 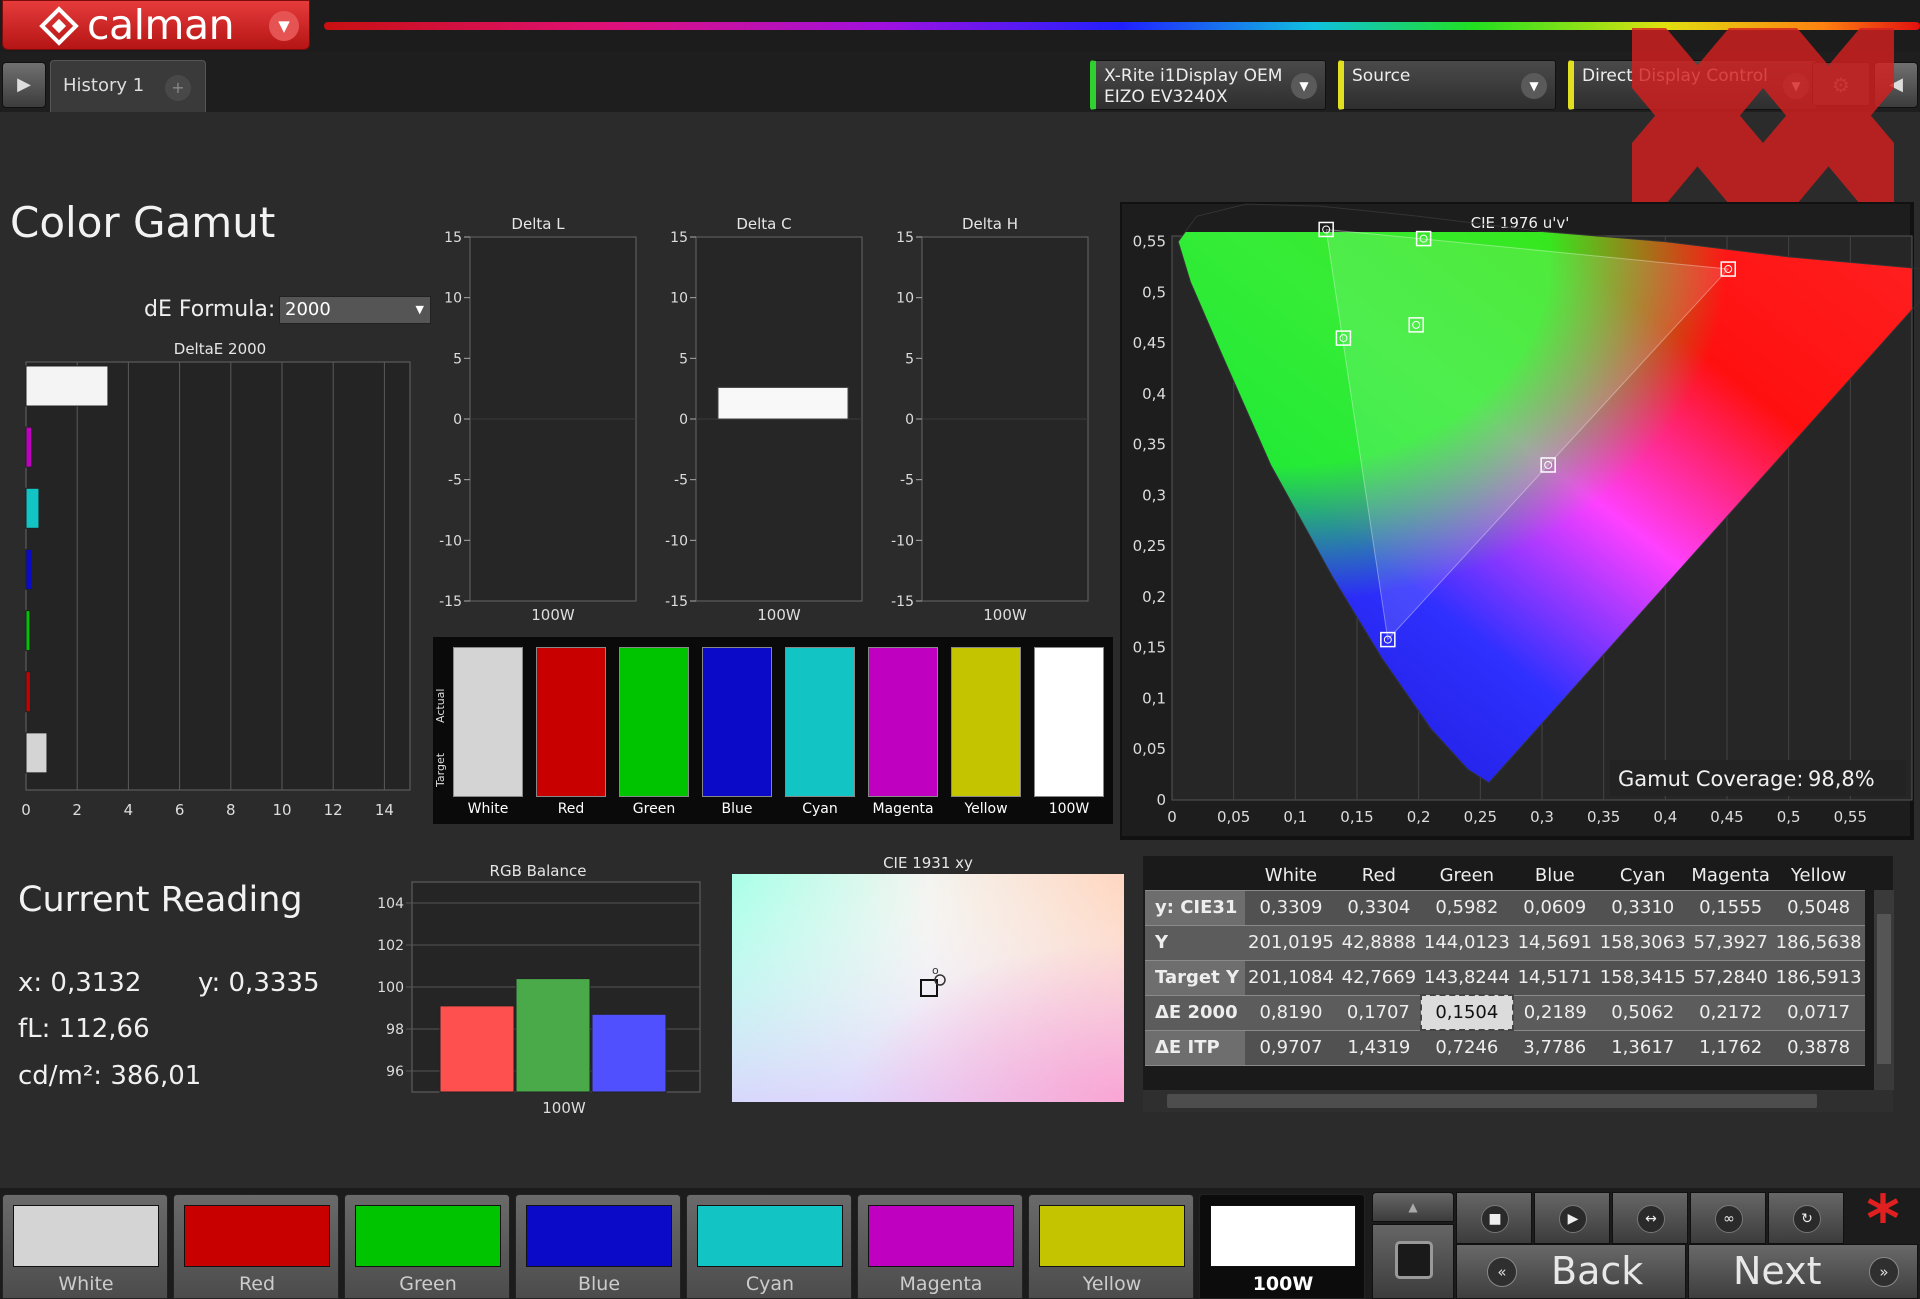 What do you see at coordinates (1730, 1047) in the screenshot?
I see `table-cell: 1,1762` at bounding box center [1730, 1047].